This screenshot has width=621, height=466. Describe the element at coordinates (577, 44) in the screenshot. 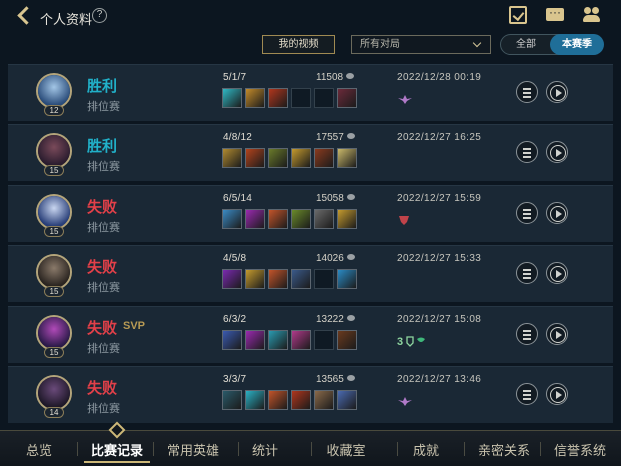

I see `segment-season: 本赛季` at that location.